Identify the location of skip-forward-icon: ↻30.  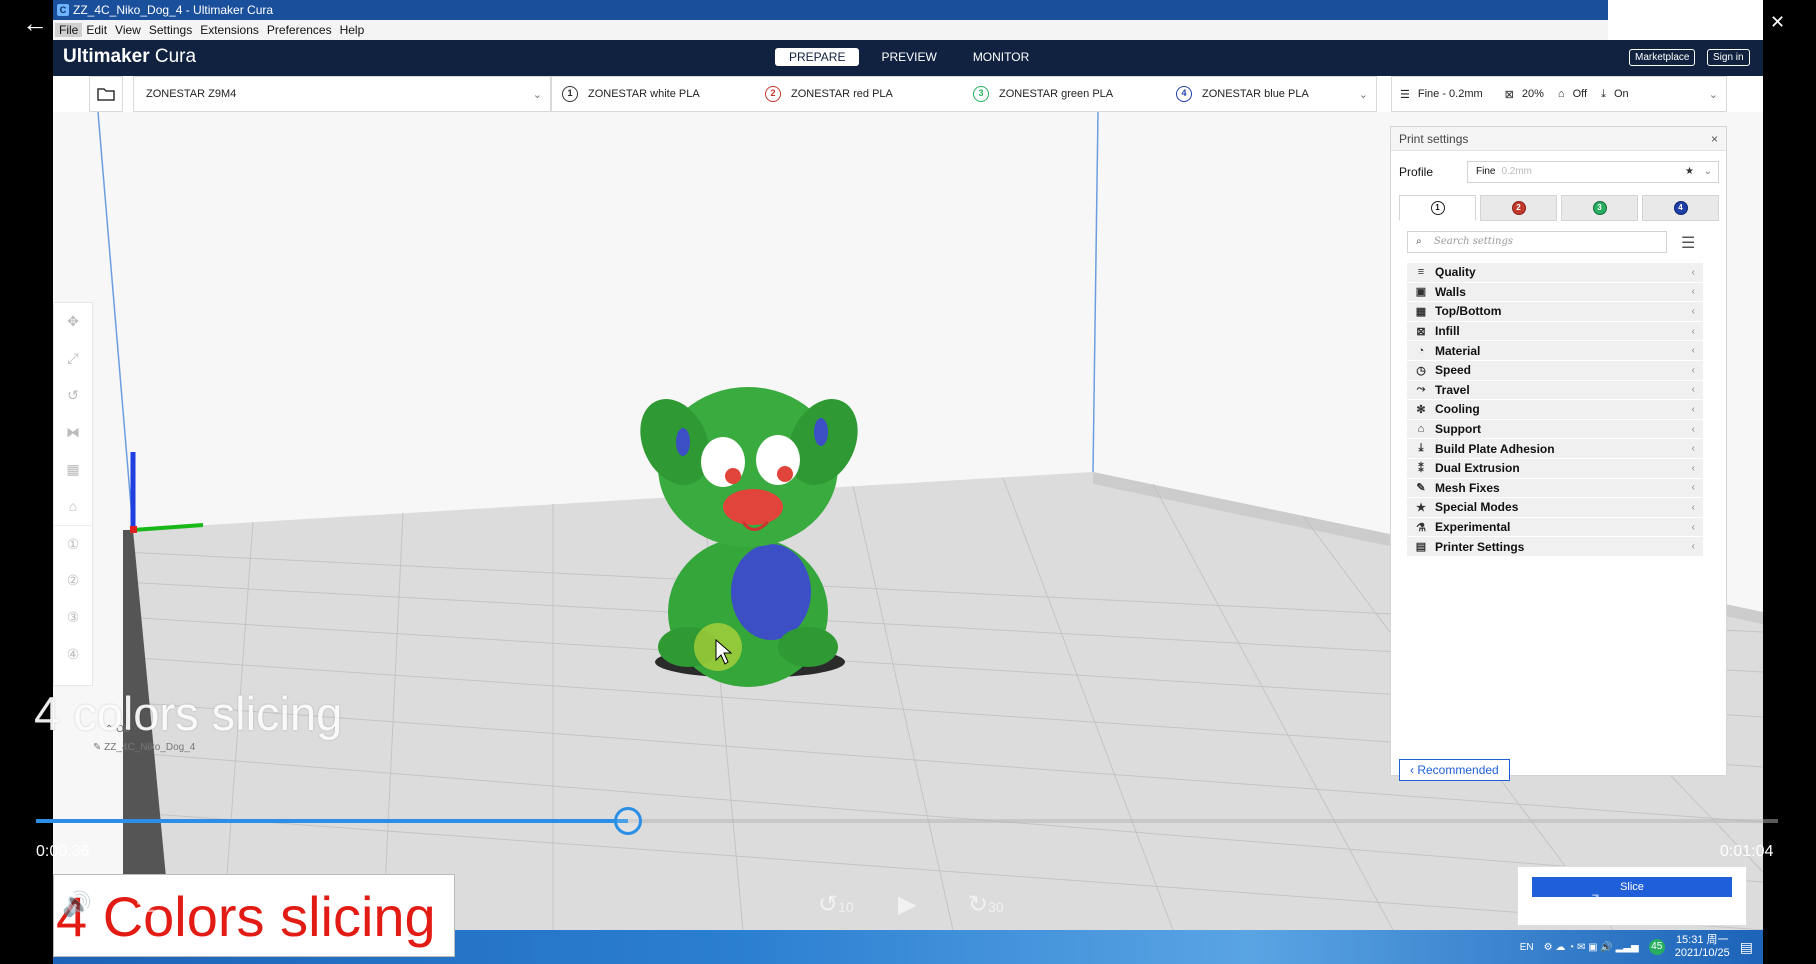
(986, 904).